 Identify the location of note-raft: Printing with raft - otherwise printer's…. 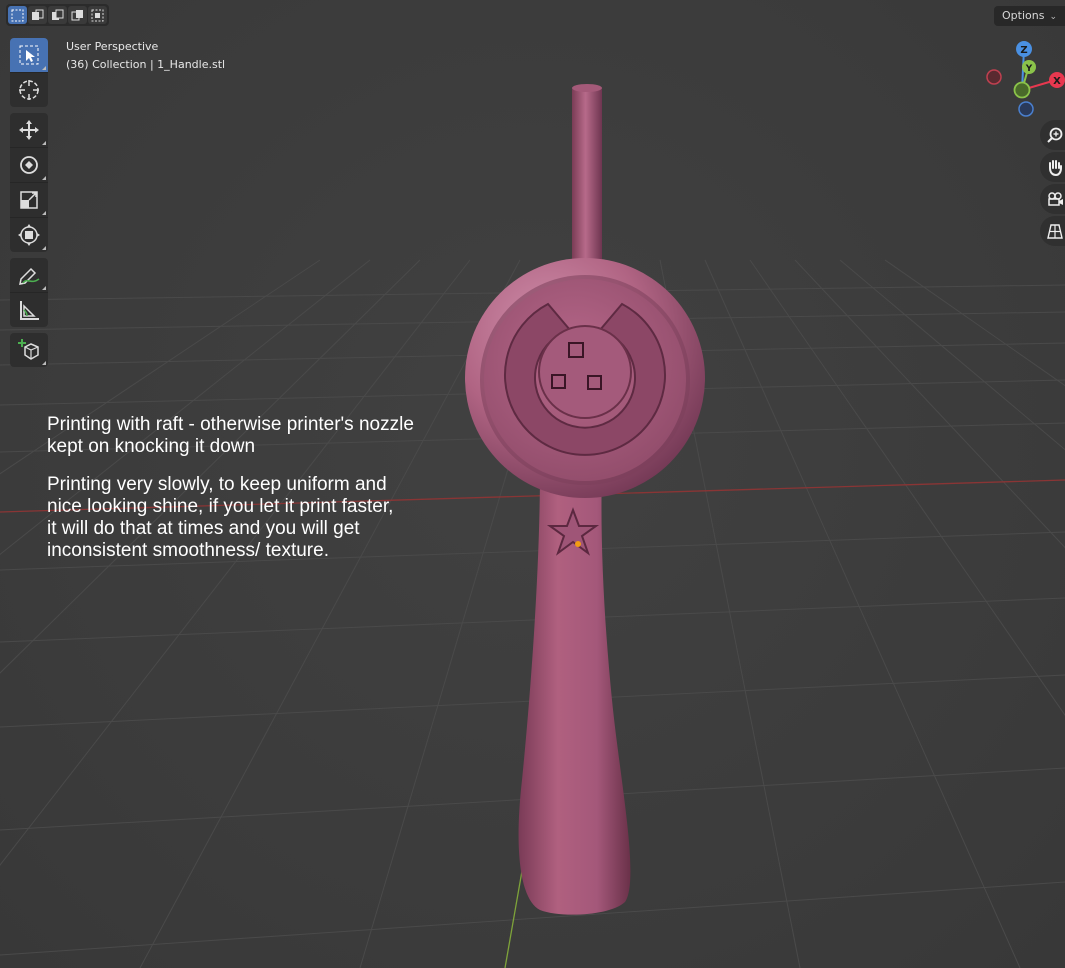
(230, 435).